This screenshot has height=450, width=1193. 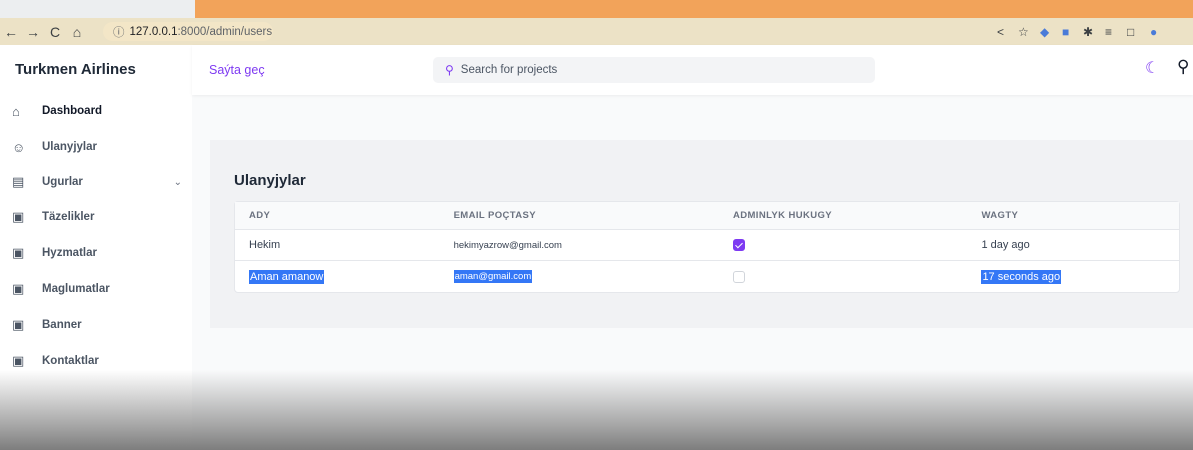 I want to click on sidebar-item-label: Kontaktlar, so click(x=70, y=361).